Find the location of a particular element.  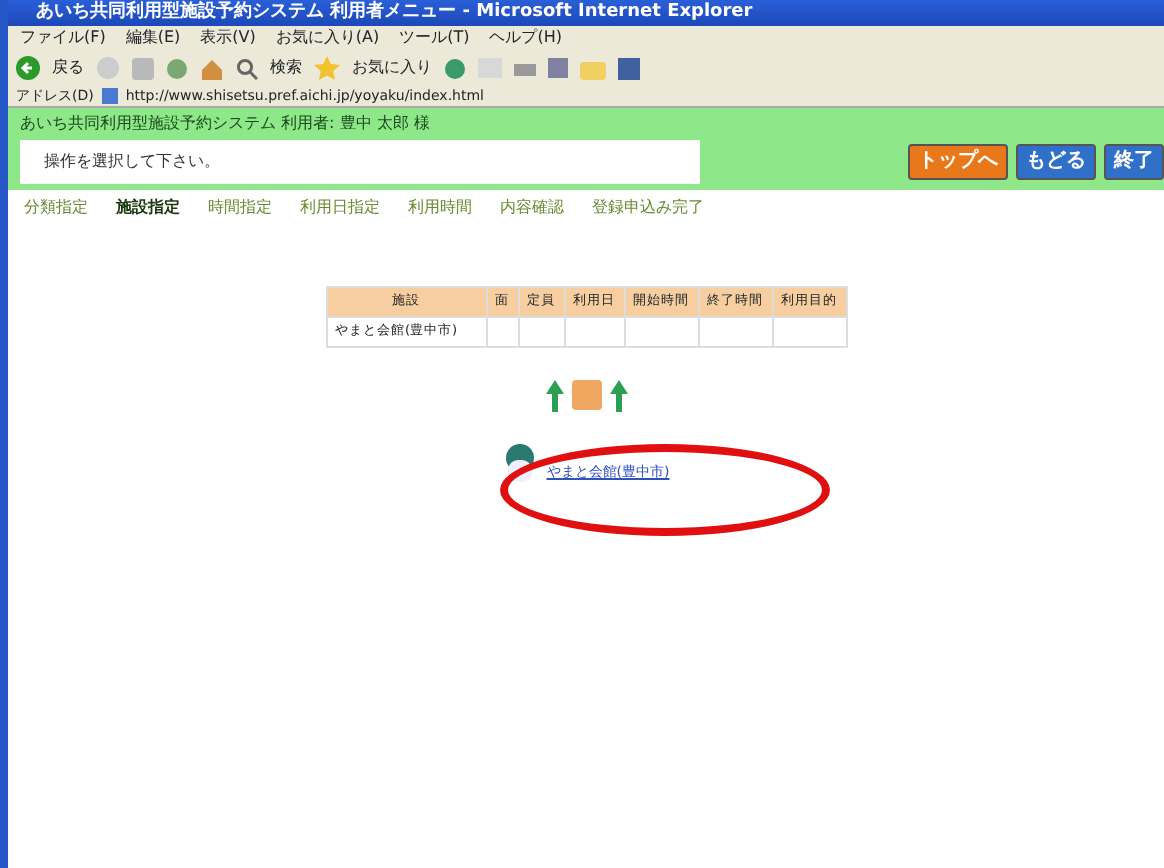

step-tab: 施設指定 is located at coordinates (148, 208).